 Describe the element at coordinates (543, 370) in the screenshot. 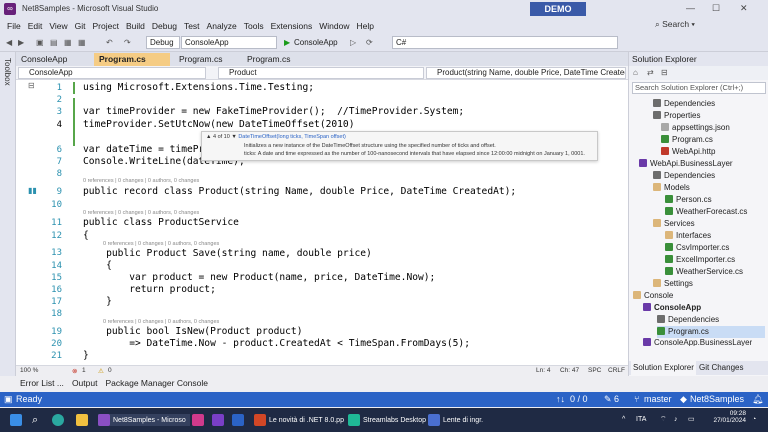

I see `line-indicator: Ln: 4` at that location.